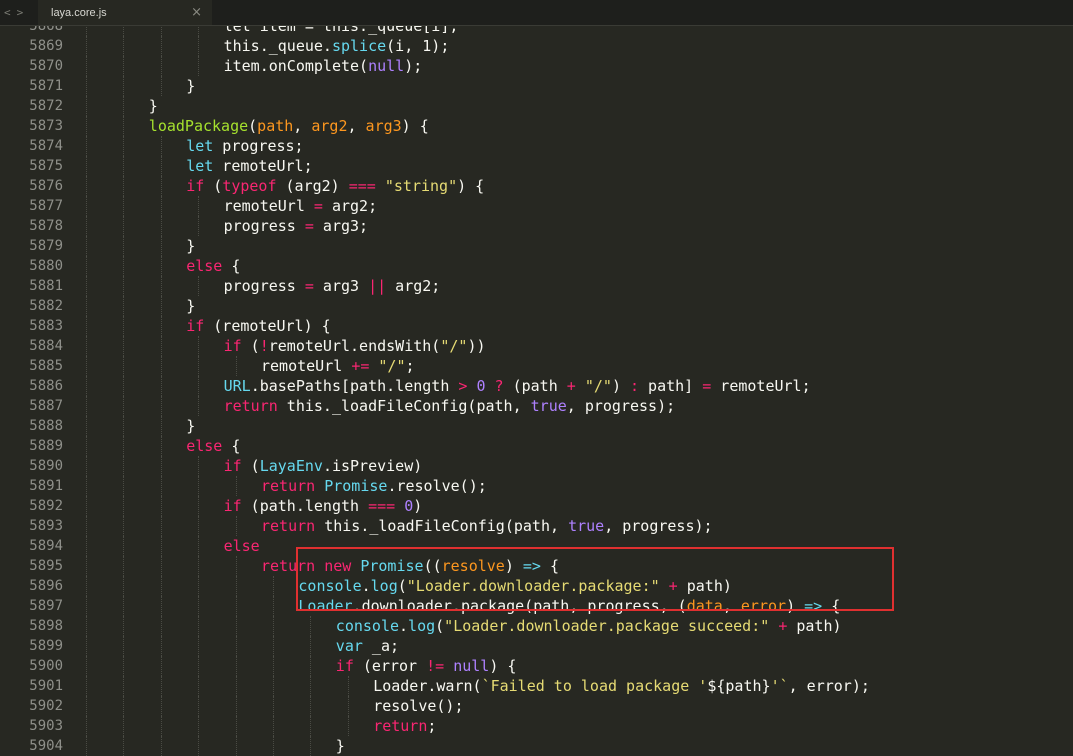  What do you see at coordinates (536, 746) in the screenshot?
I see `code-line: 5904}` at bounding box center [536, 746].